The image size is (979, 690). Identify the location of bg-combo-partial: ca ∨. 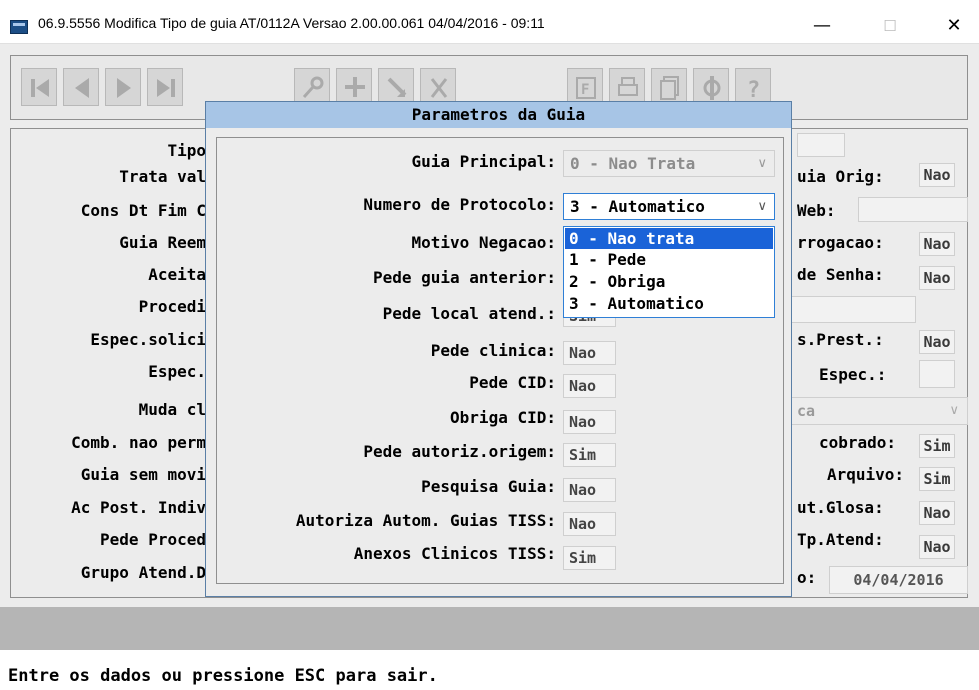
(872, 411).